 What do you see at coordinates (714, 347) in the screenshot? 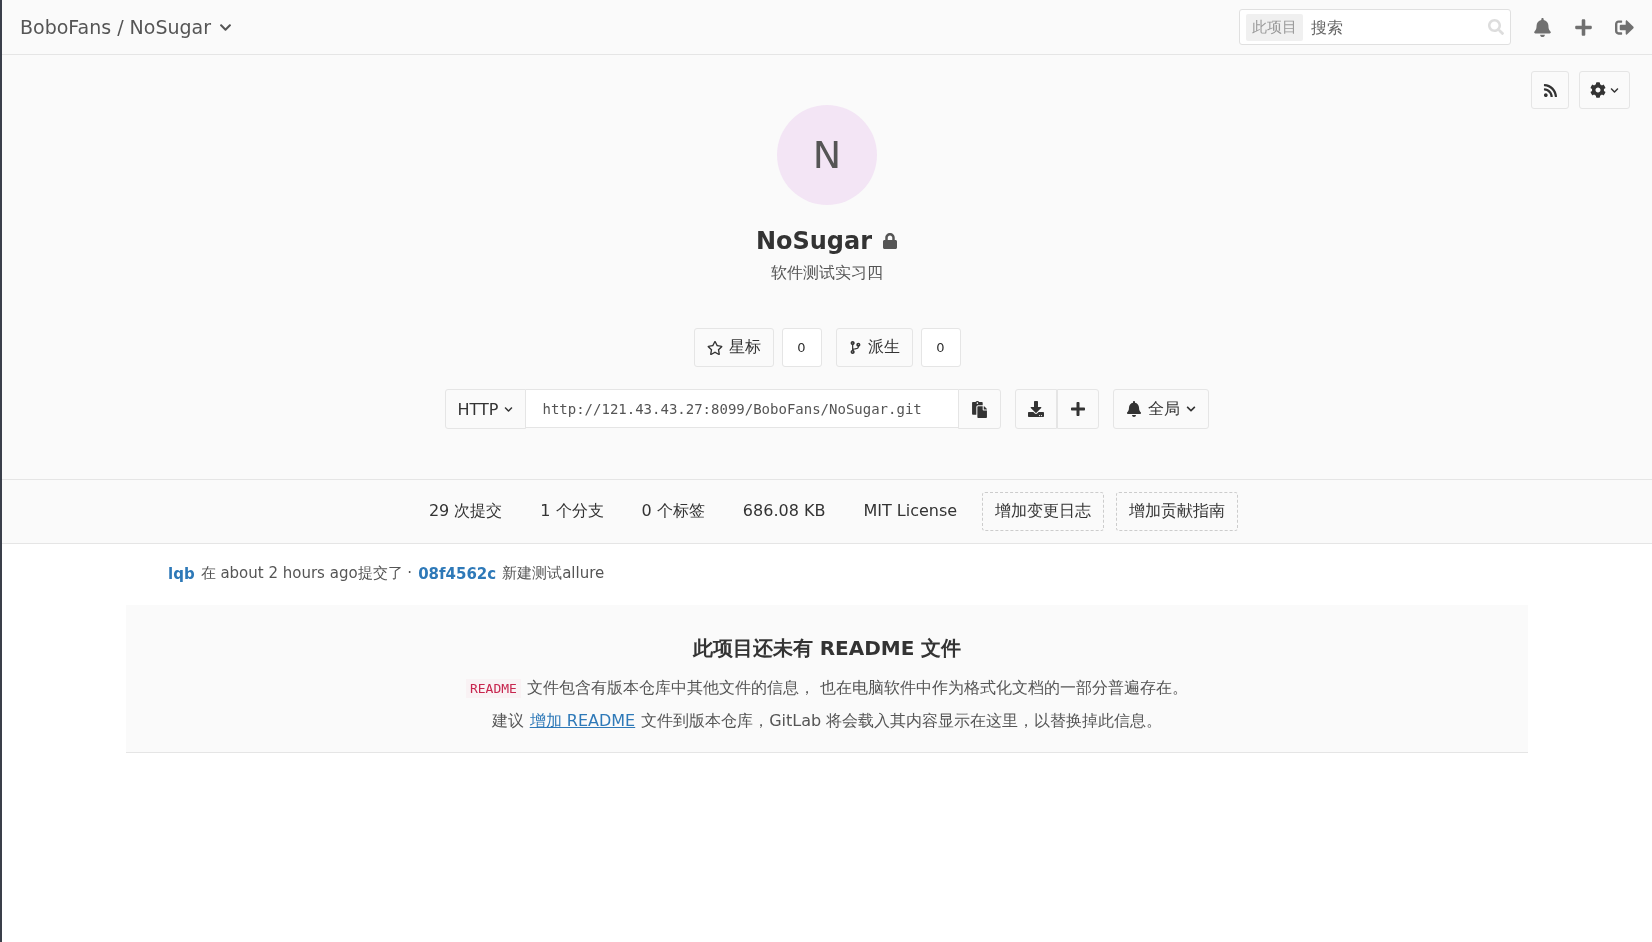
I see `star-icon` at bounding box center [714, 347].